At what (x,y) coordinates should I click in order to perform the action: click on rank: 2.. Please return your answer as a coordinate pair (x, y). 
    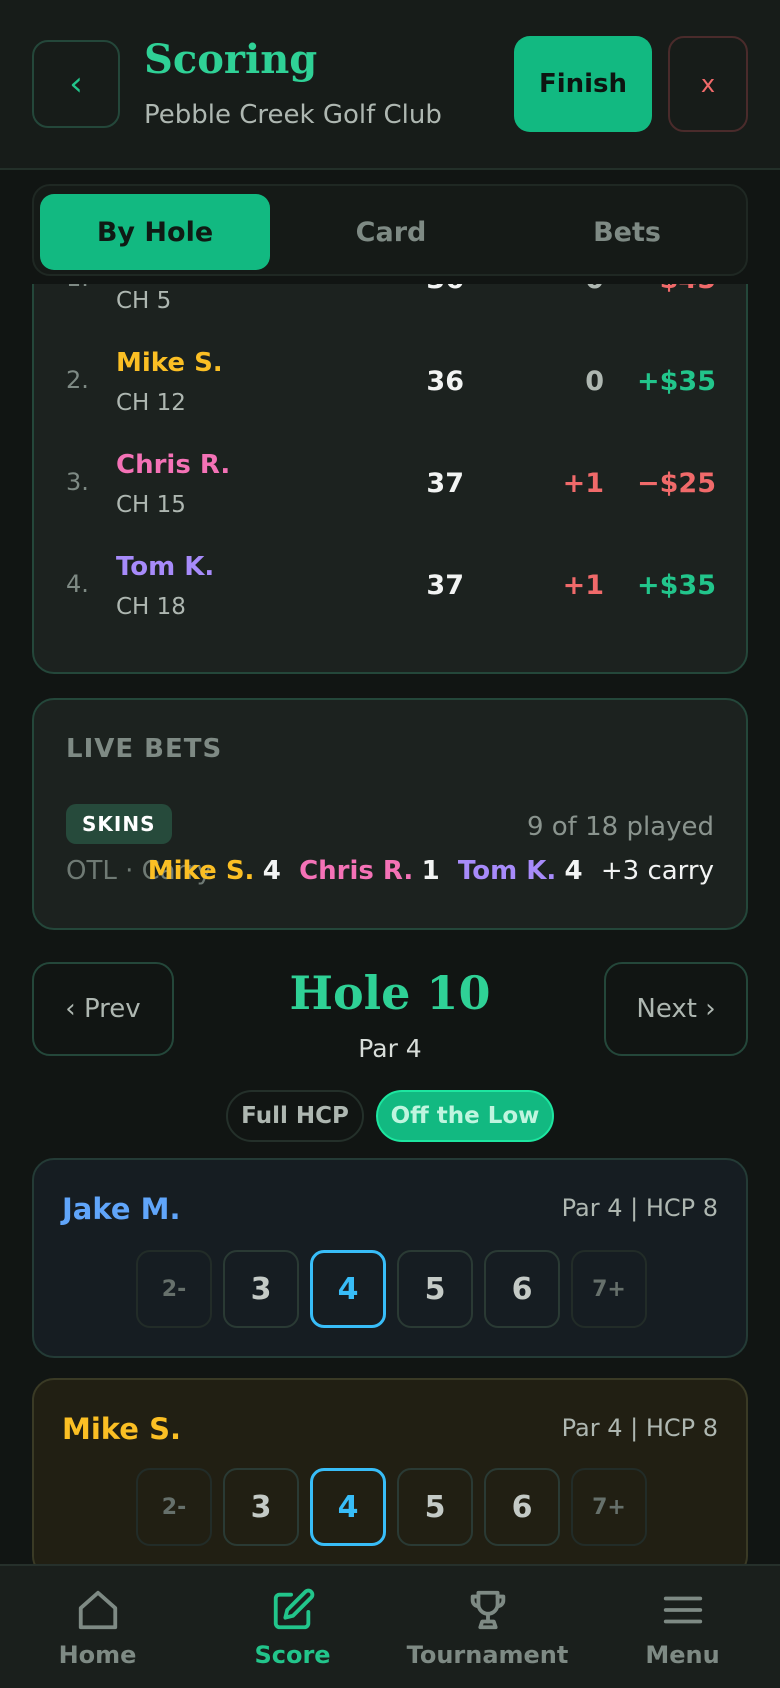
    Looking at the image, I should click on (77, 380).